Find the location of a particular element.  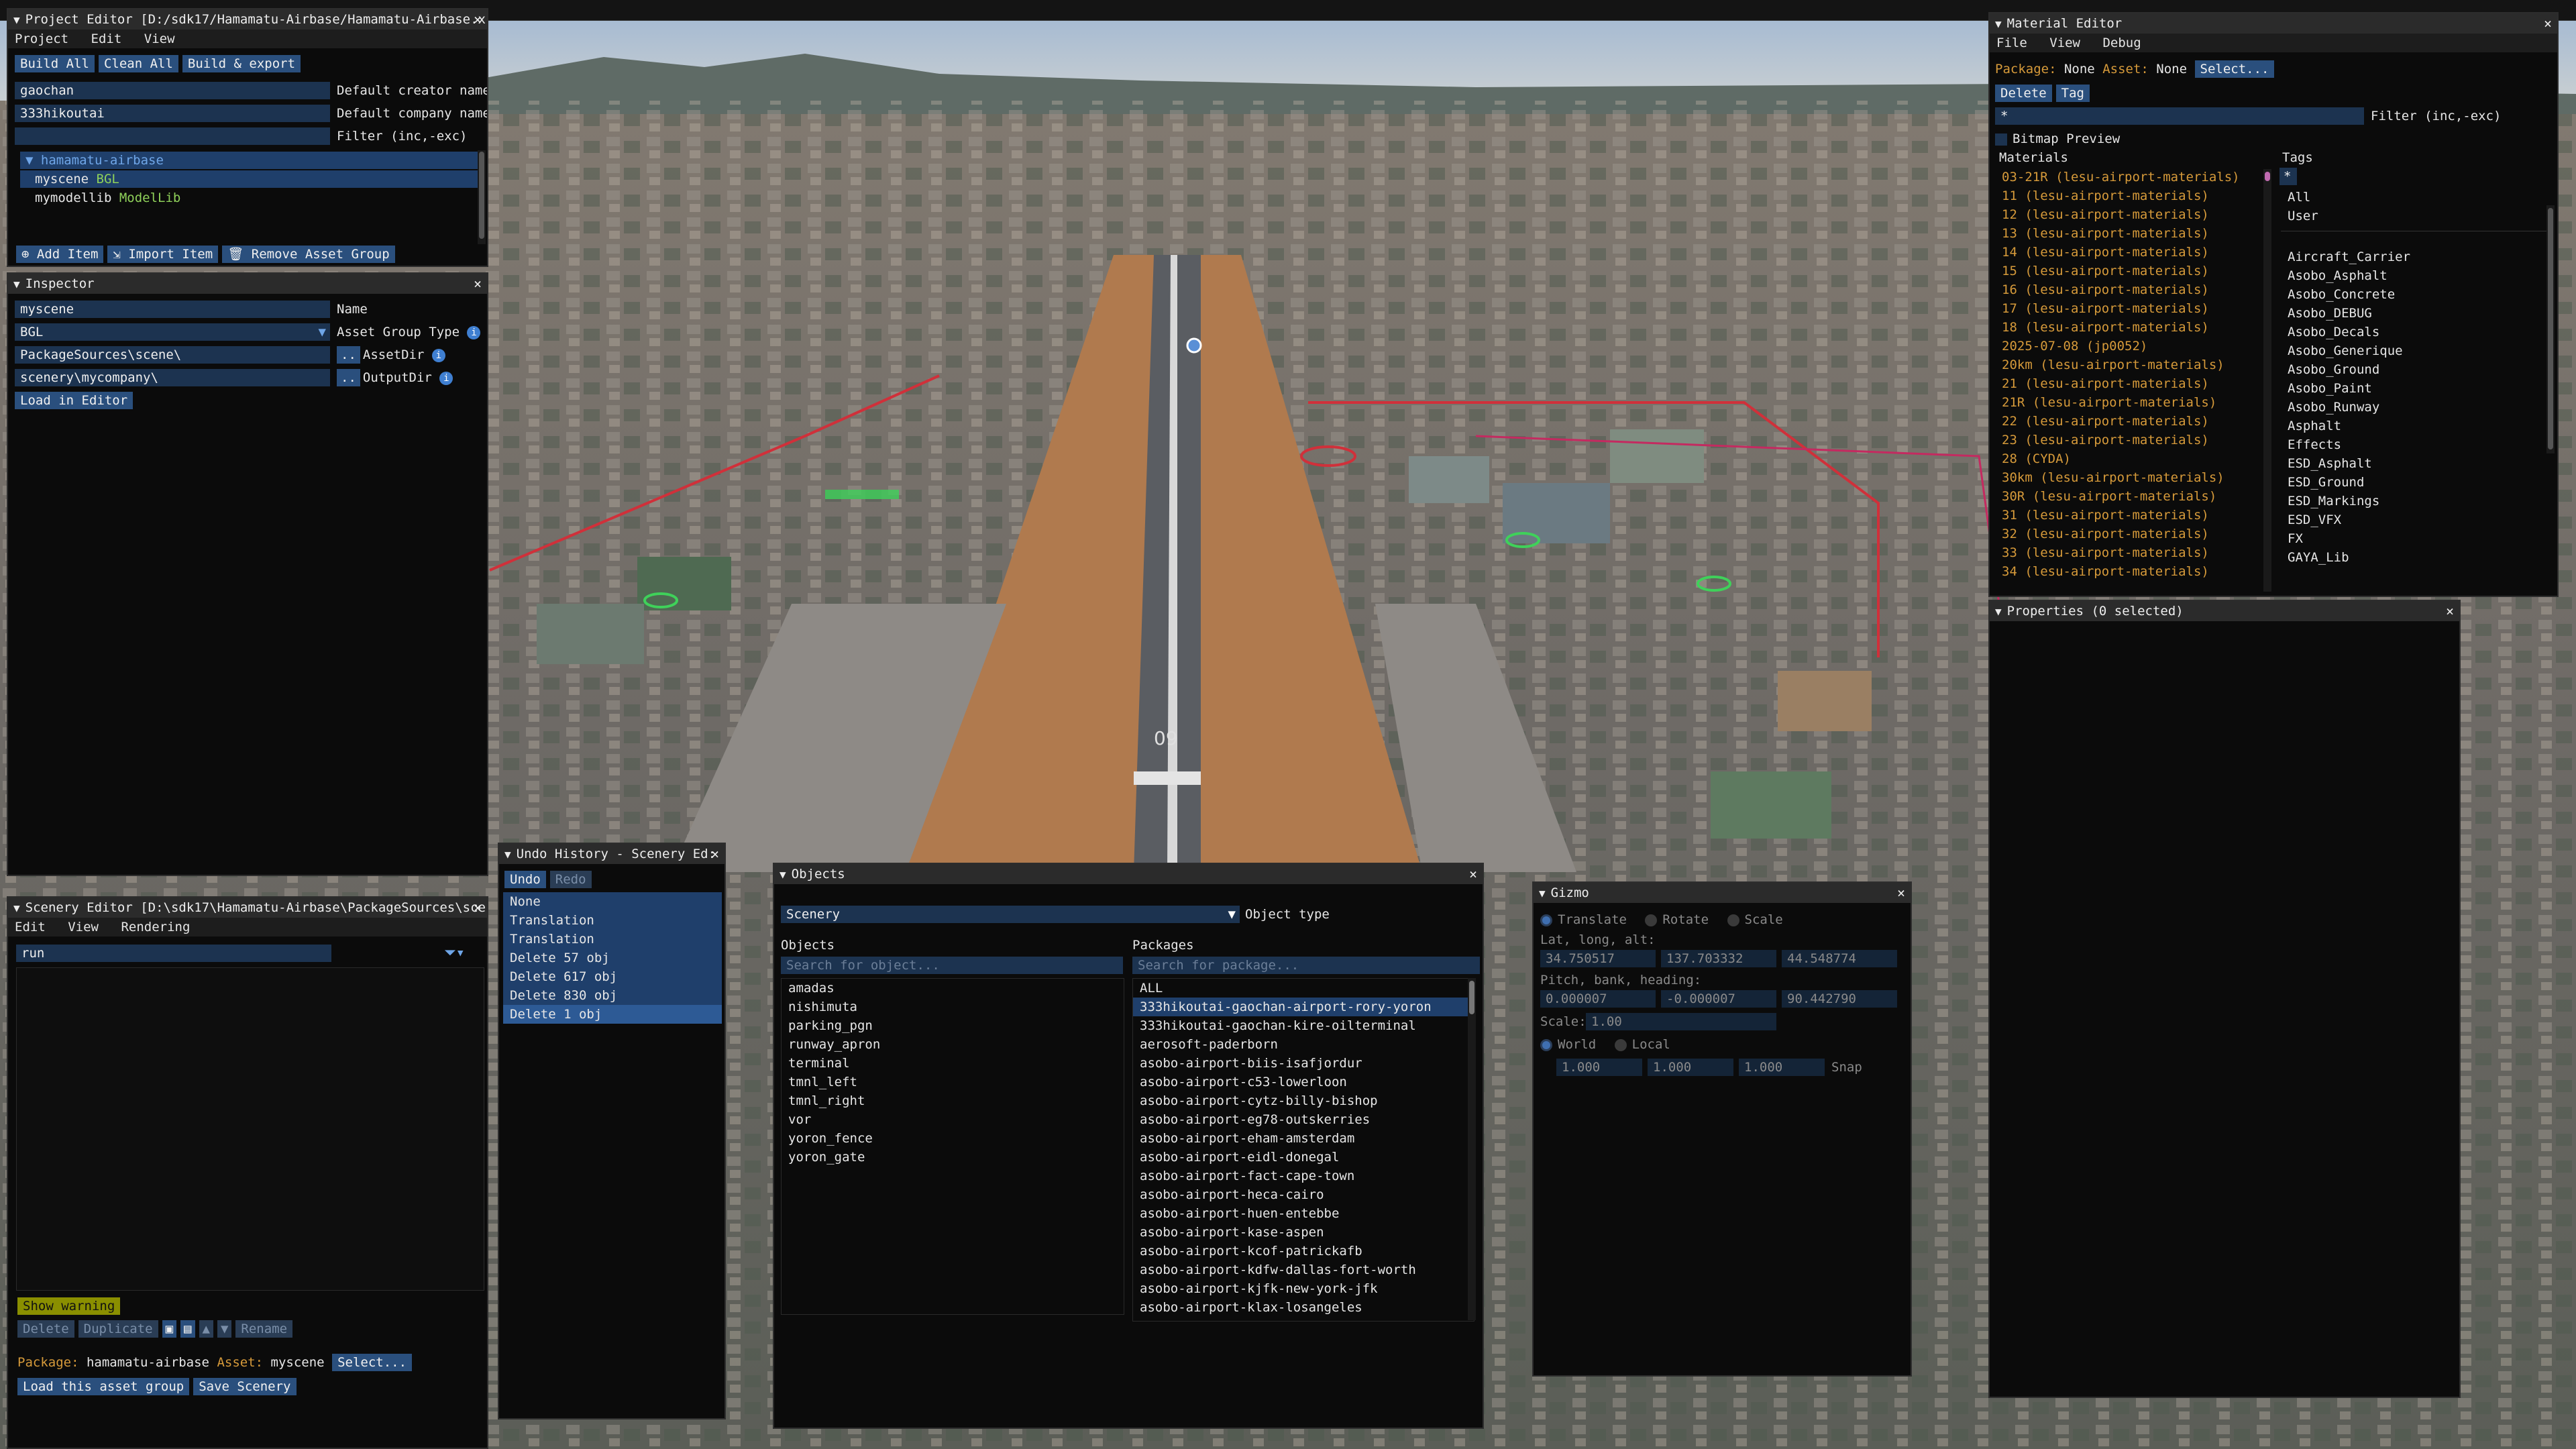

outputdir-browse-button: .. is located at coordinates (348, 377).